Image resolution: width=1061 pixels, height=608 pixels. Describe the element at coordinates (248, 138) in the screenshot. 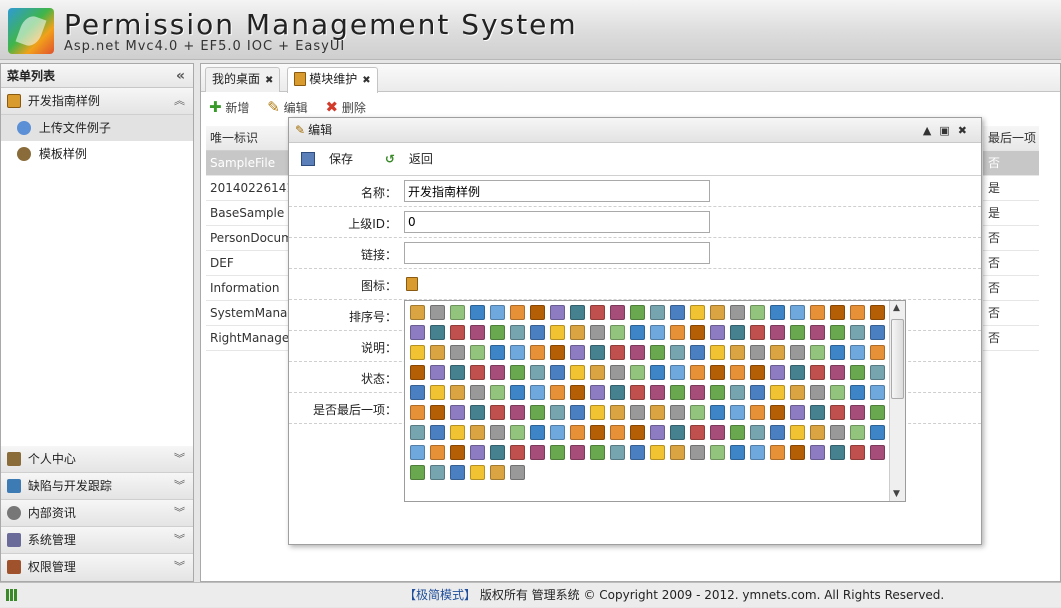

I see `grid-header-id: 唯一标识` at that location.